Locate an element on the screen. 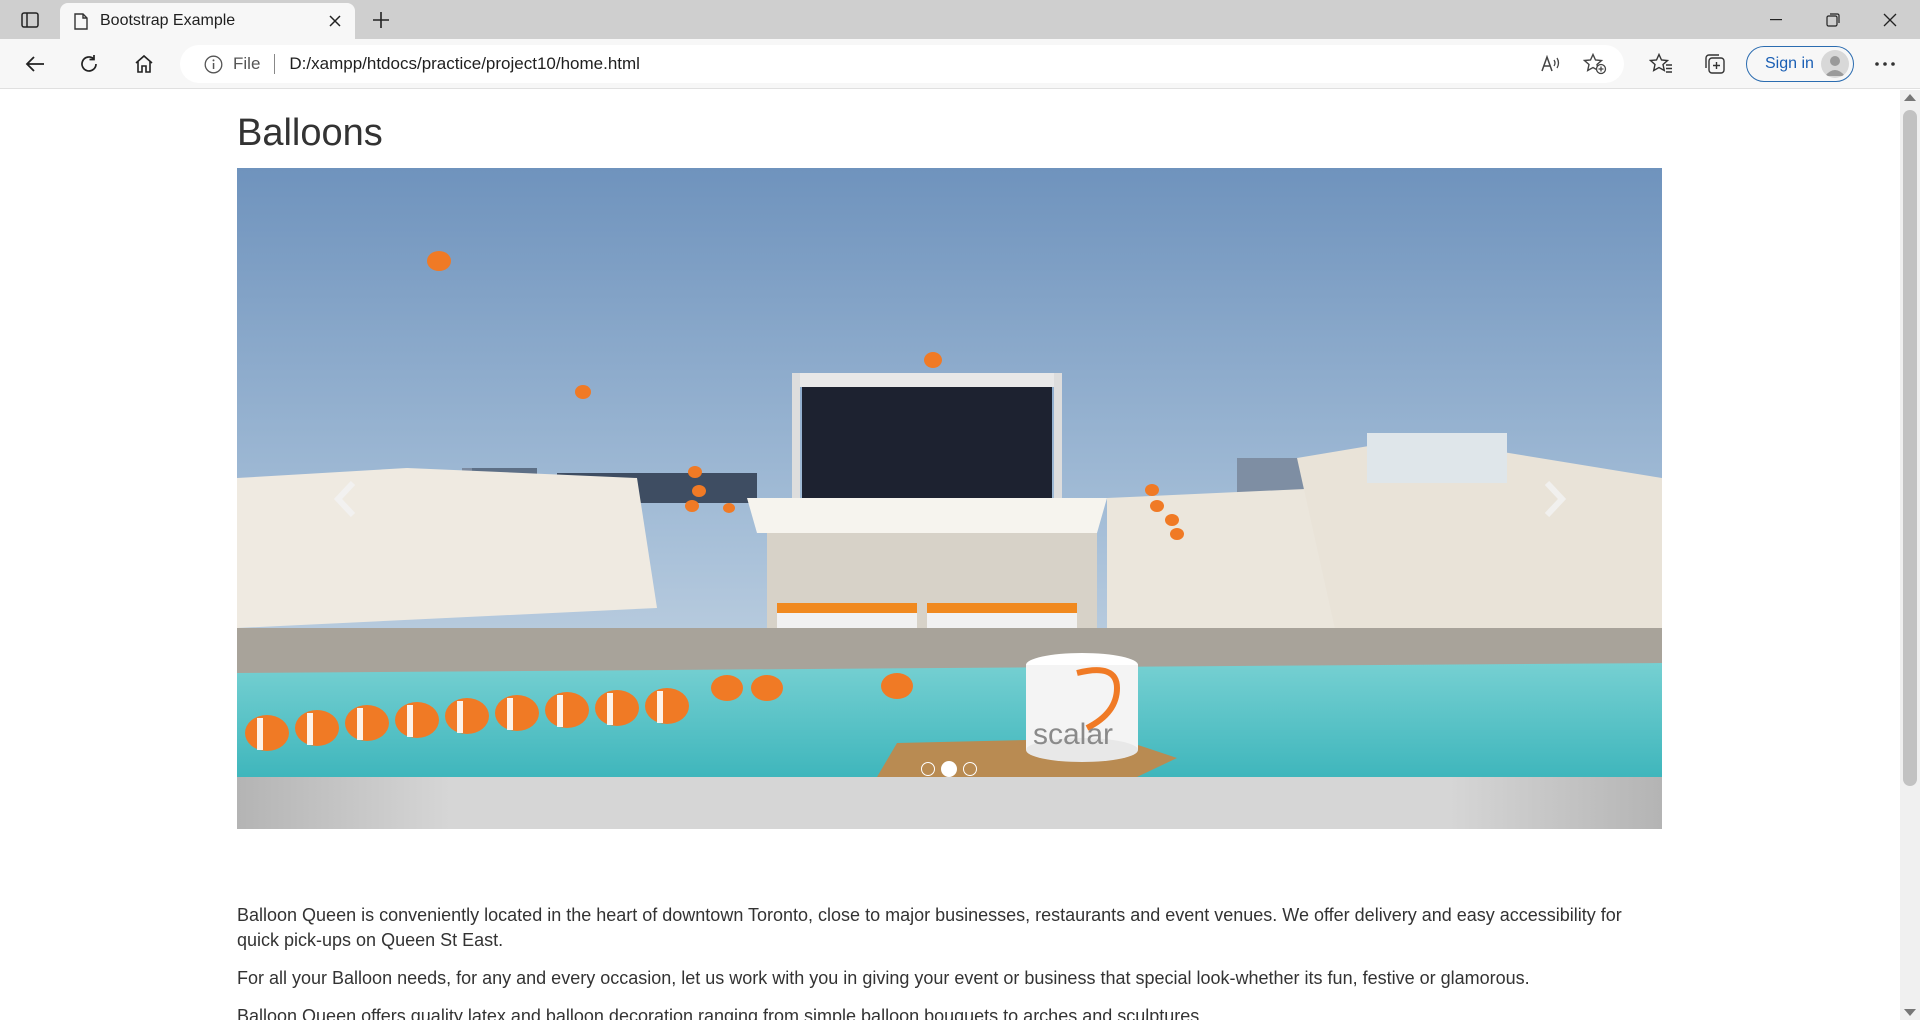 The width and height of the screenshot is (1920, 1020). close-window-button is located at coordinates (1890, 19).